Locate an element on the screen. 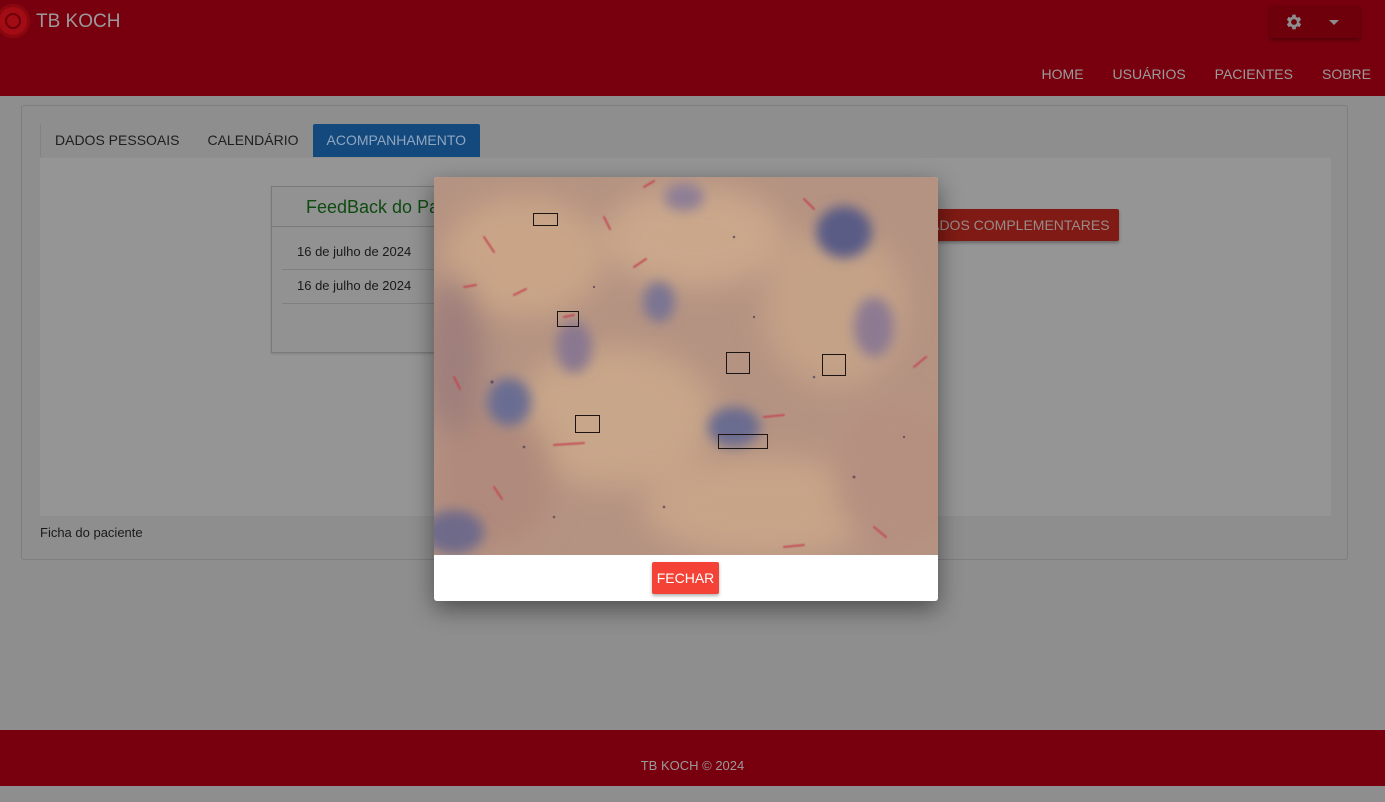 This screenshot has width=1385, height=802. caret-down-icon is located at coordinates (1334, 22).